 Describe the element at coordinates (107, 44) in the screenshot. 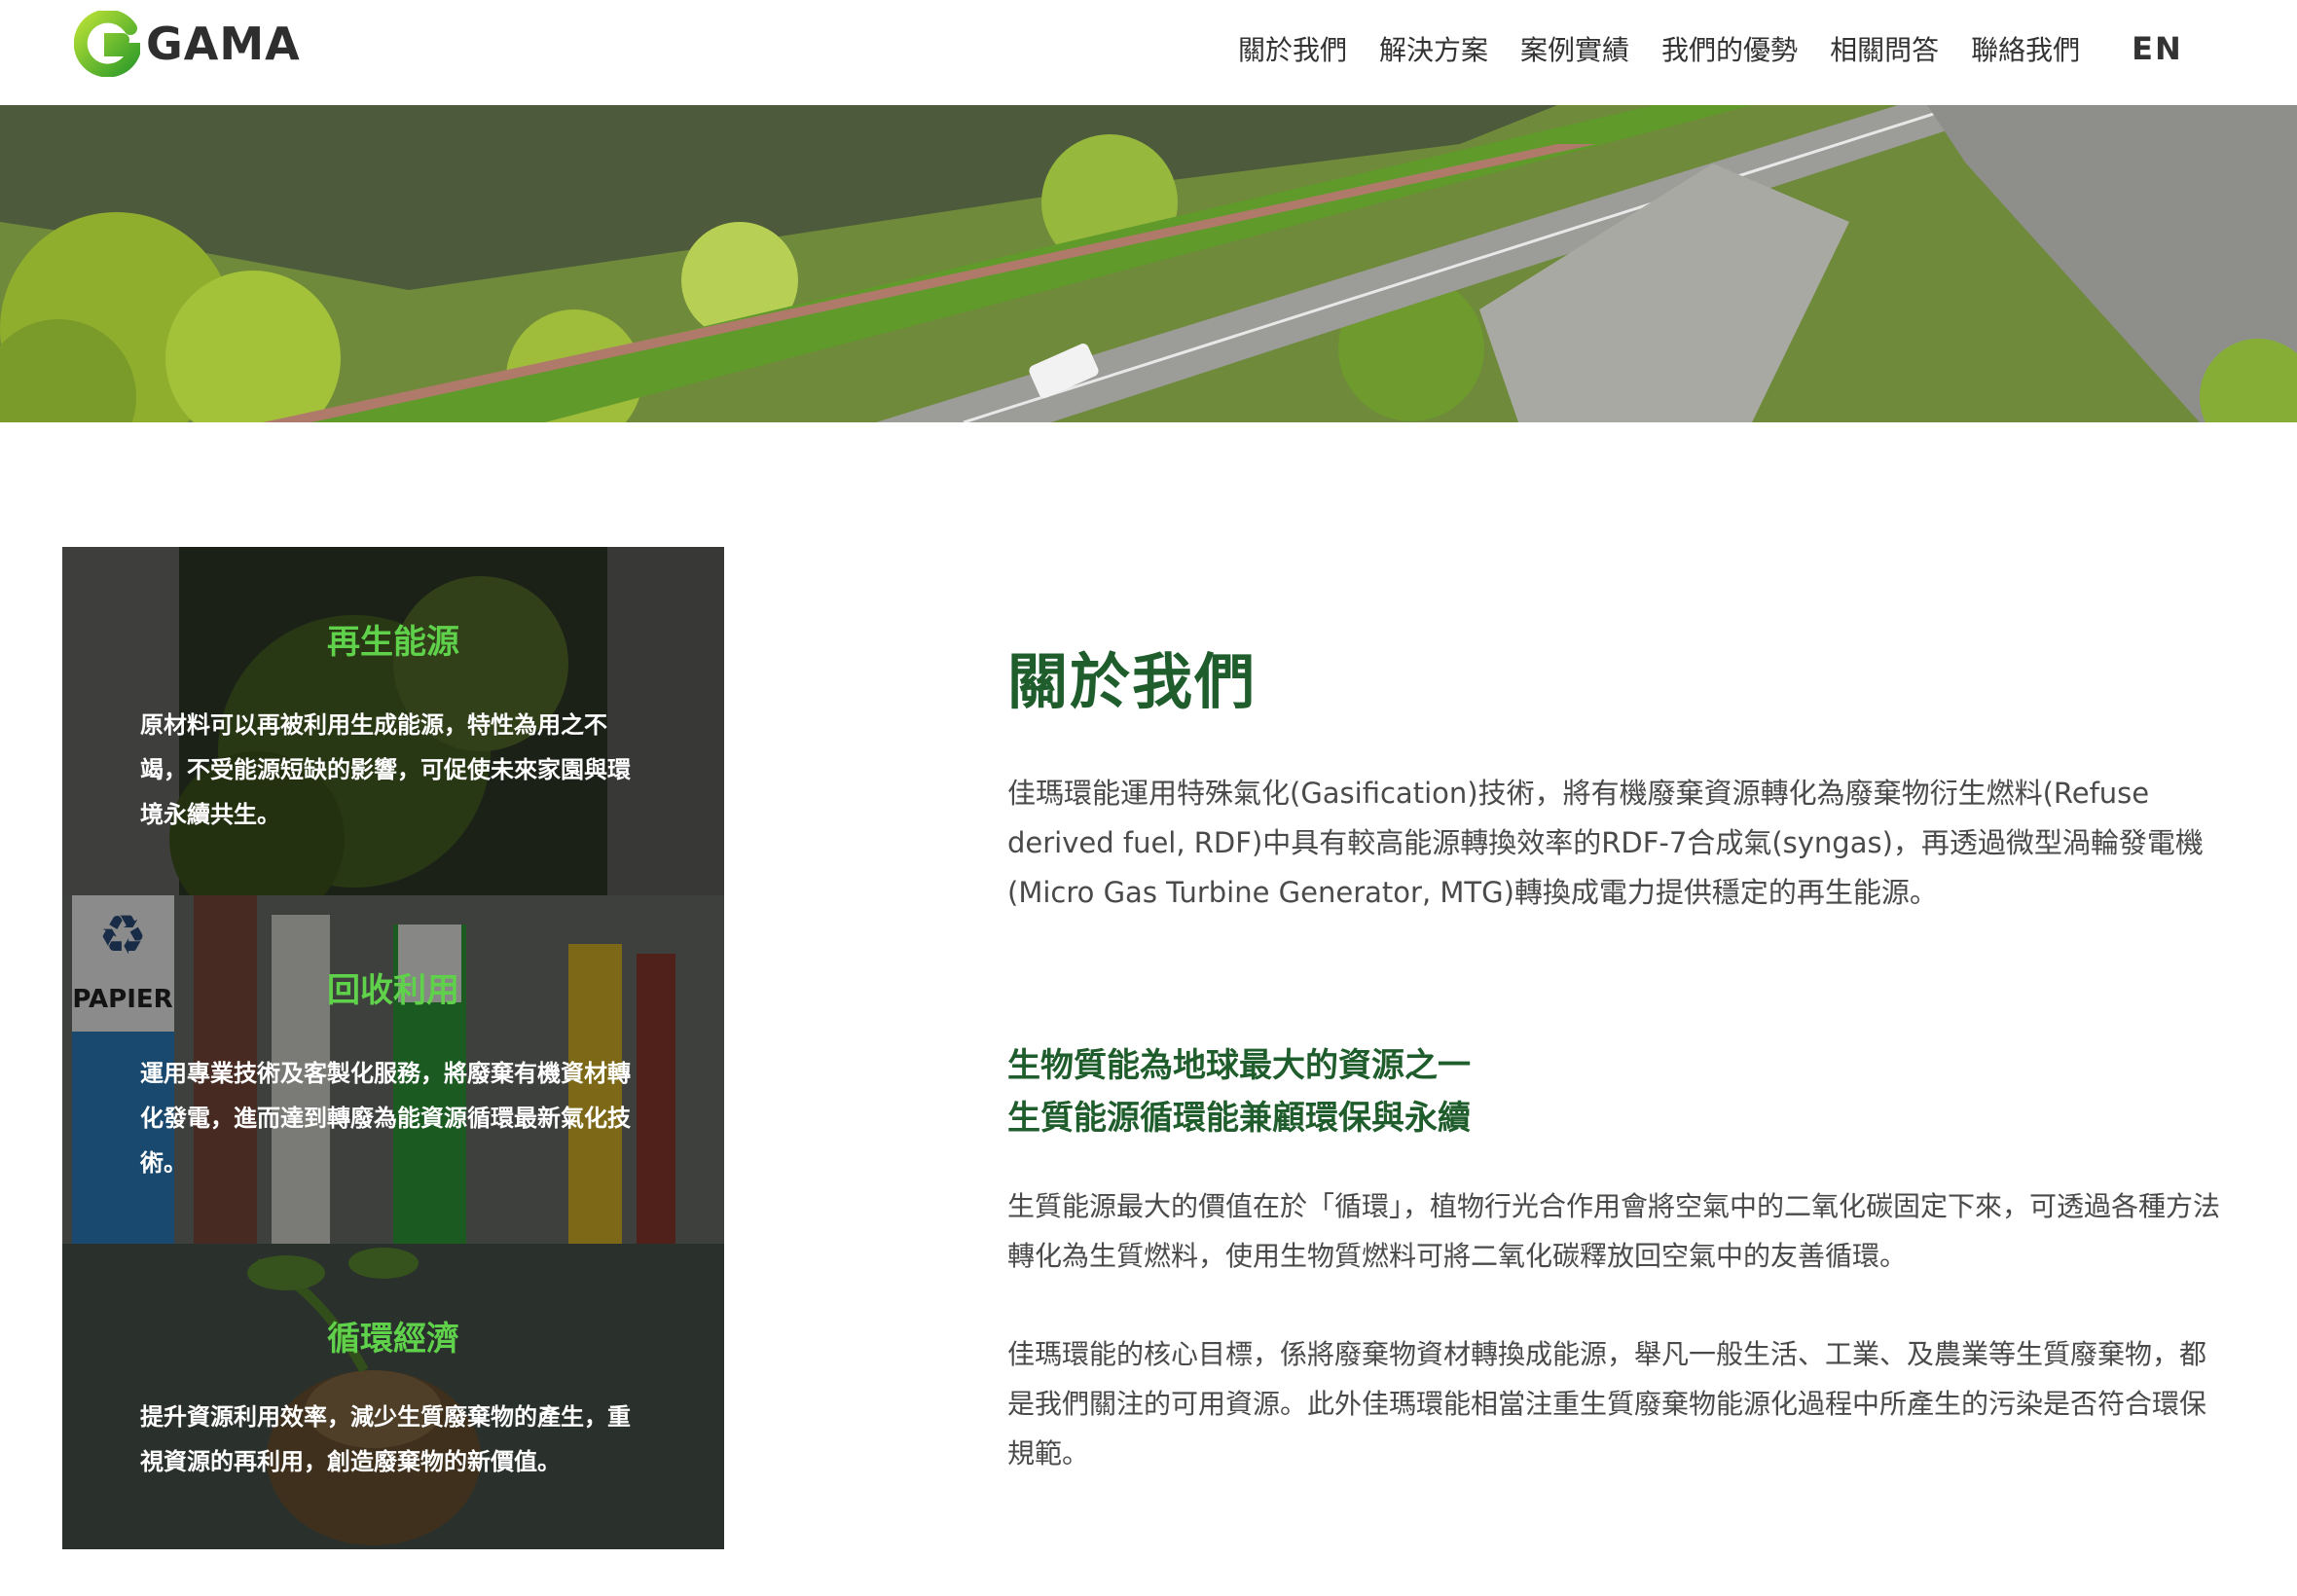

I see `gama-logo-icon` at that location.